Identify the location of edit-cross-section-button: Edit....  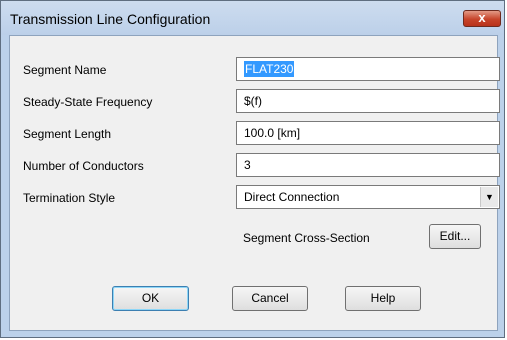
(455, 236).